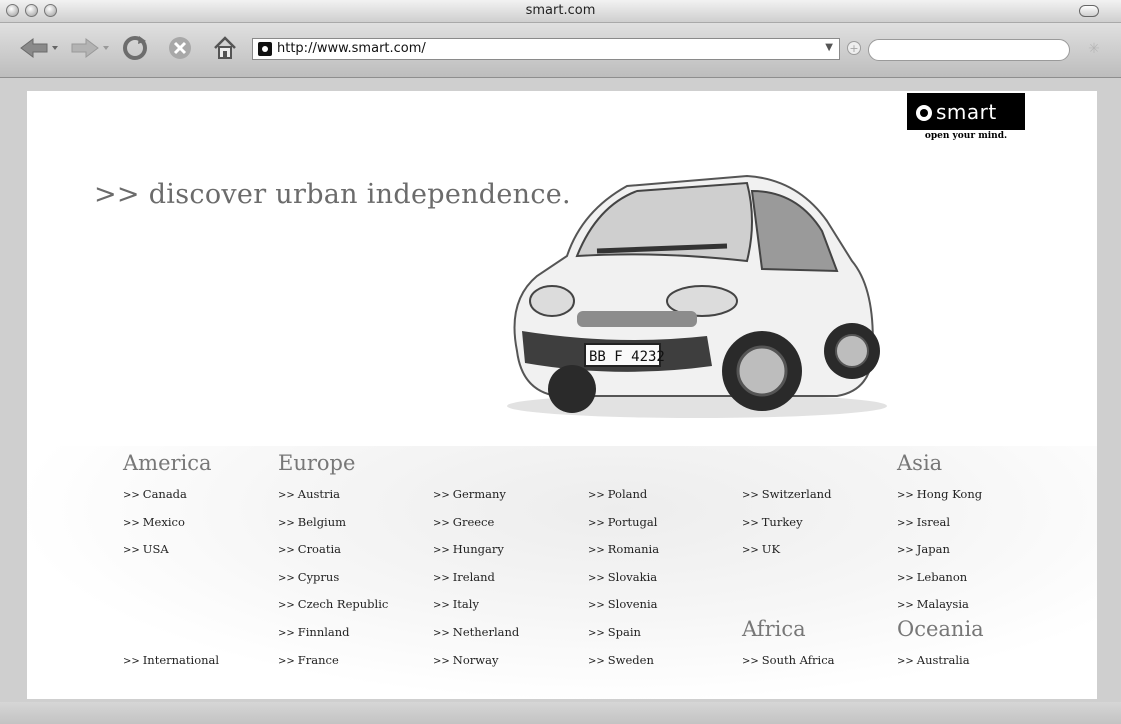  I want to click on license-plate-text: BB F 4232, so click(627, 357).